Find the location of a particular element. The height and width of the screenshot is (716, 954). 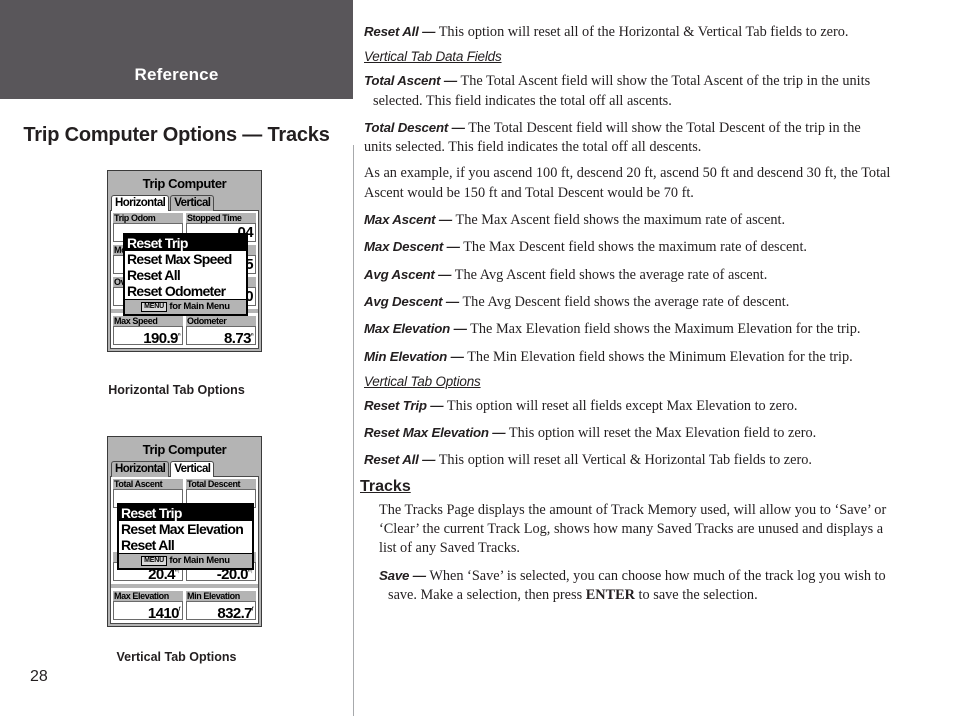

term-min-elevation: Min Elevation — is located at coordinates (416, 356).